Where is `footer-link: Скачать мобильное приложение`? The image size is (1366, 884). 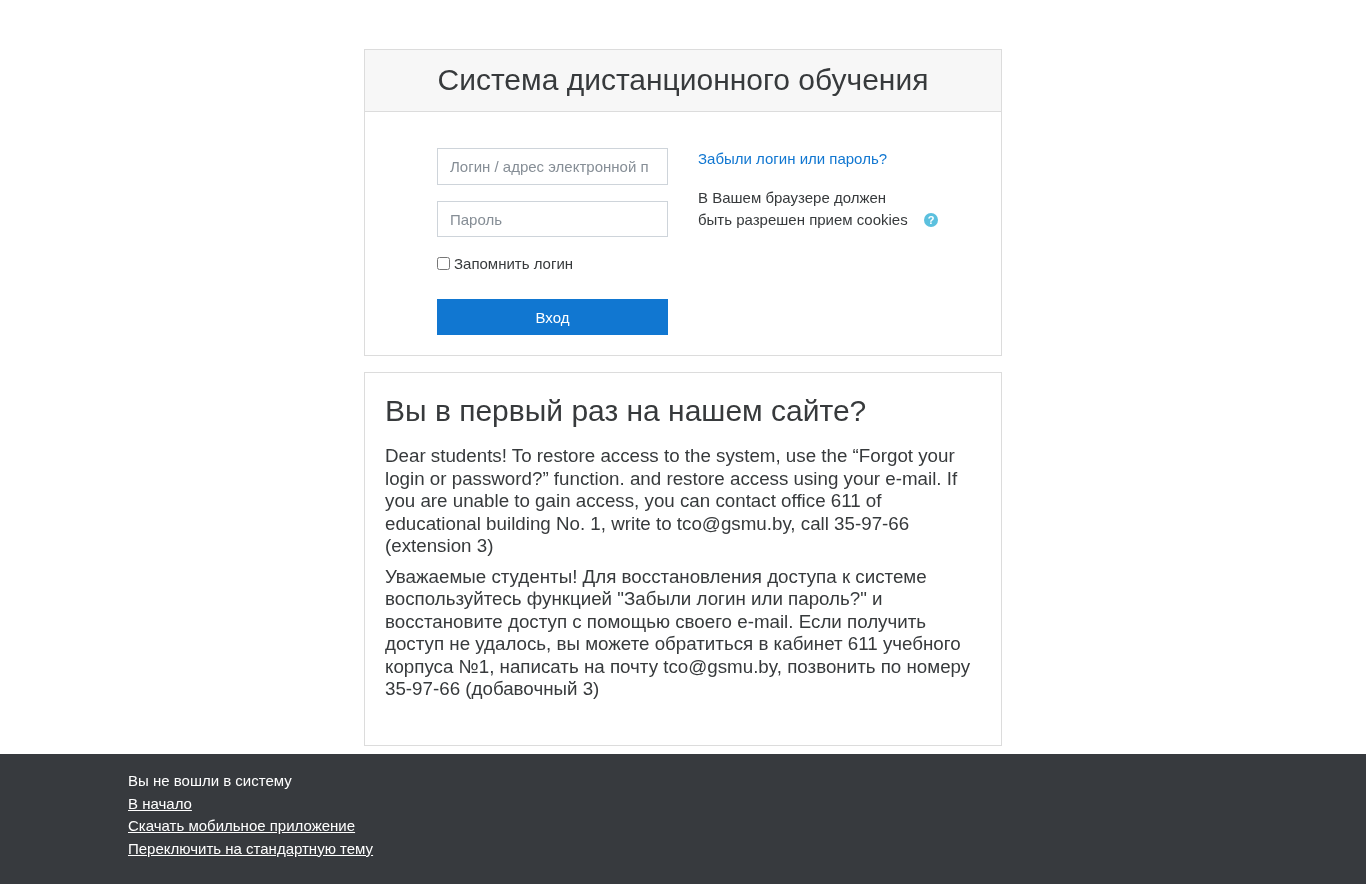
footer-link: Скачать мобильное приложение is located at coordinates (242, 826).